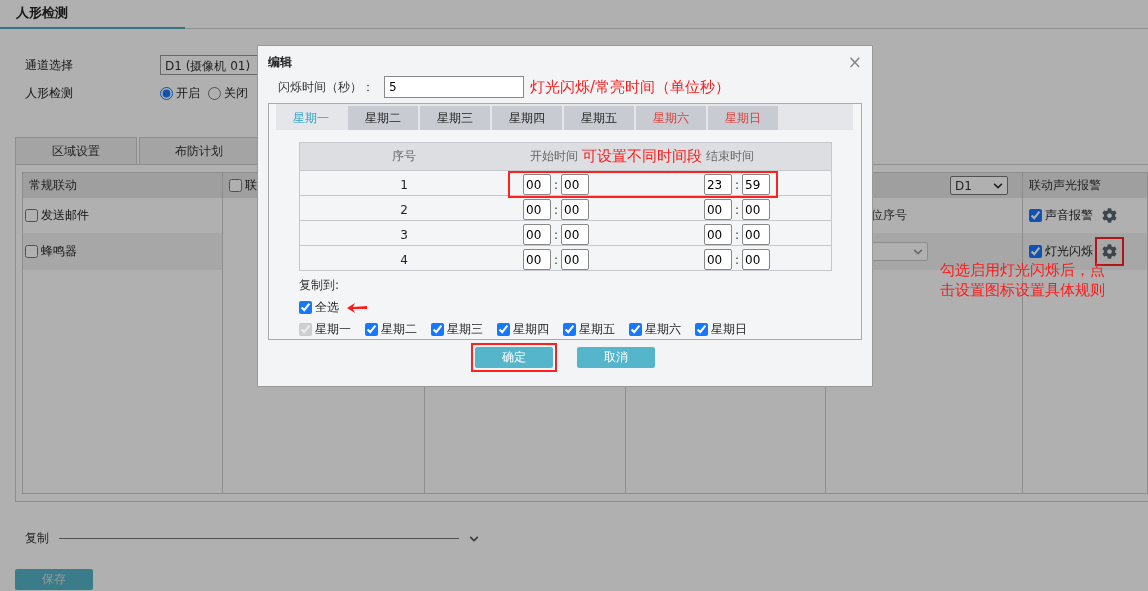  Describe the element at coordinates (663, 329) in the screenshot. I see `option-label: 星期六` at that location.